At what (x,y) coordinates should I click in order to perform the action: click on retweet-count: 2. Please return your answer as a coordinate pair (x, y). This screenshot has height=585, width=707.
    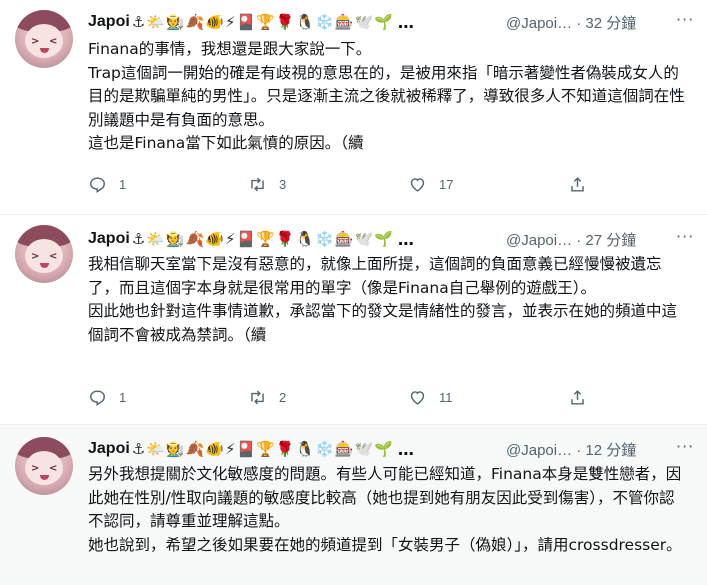
    Looking at the image, I should click on (283, 397).